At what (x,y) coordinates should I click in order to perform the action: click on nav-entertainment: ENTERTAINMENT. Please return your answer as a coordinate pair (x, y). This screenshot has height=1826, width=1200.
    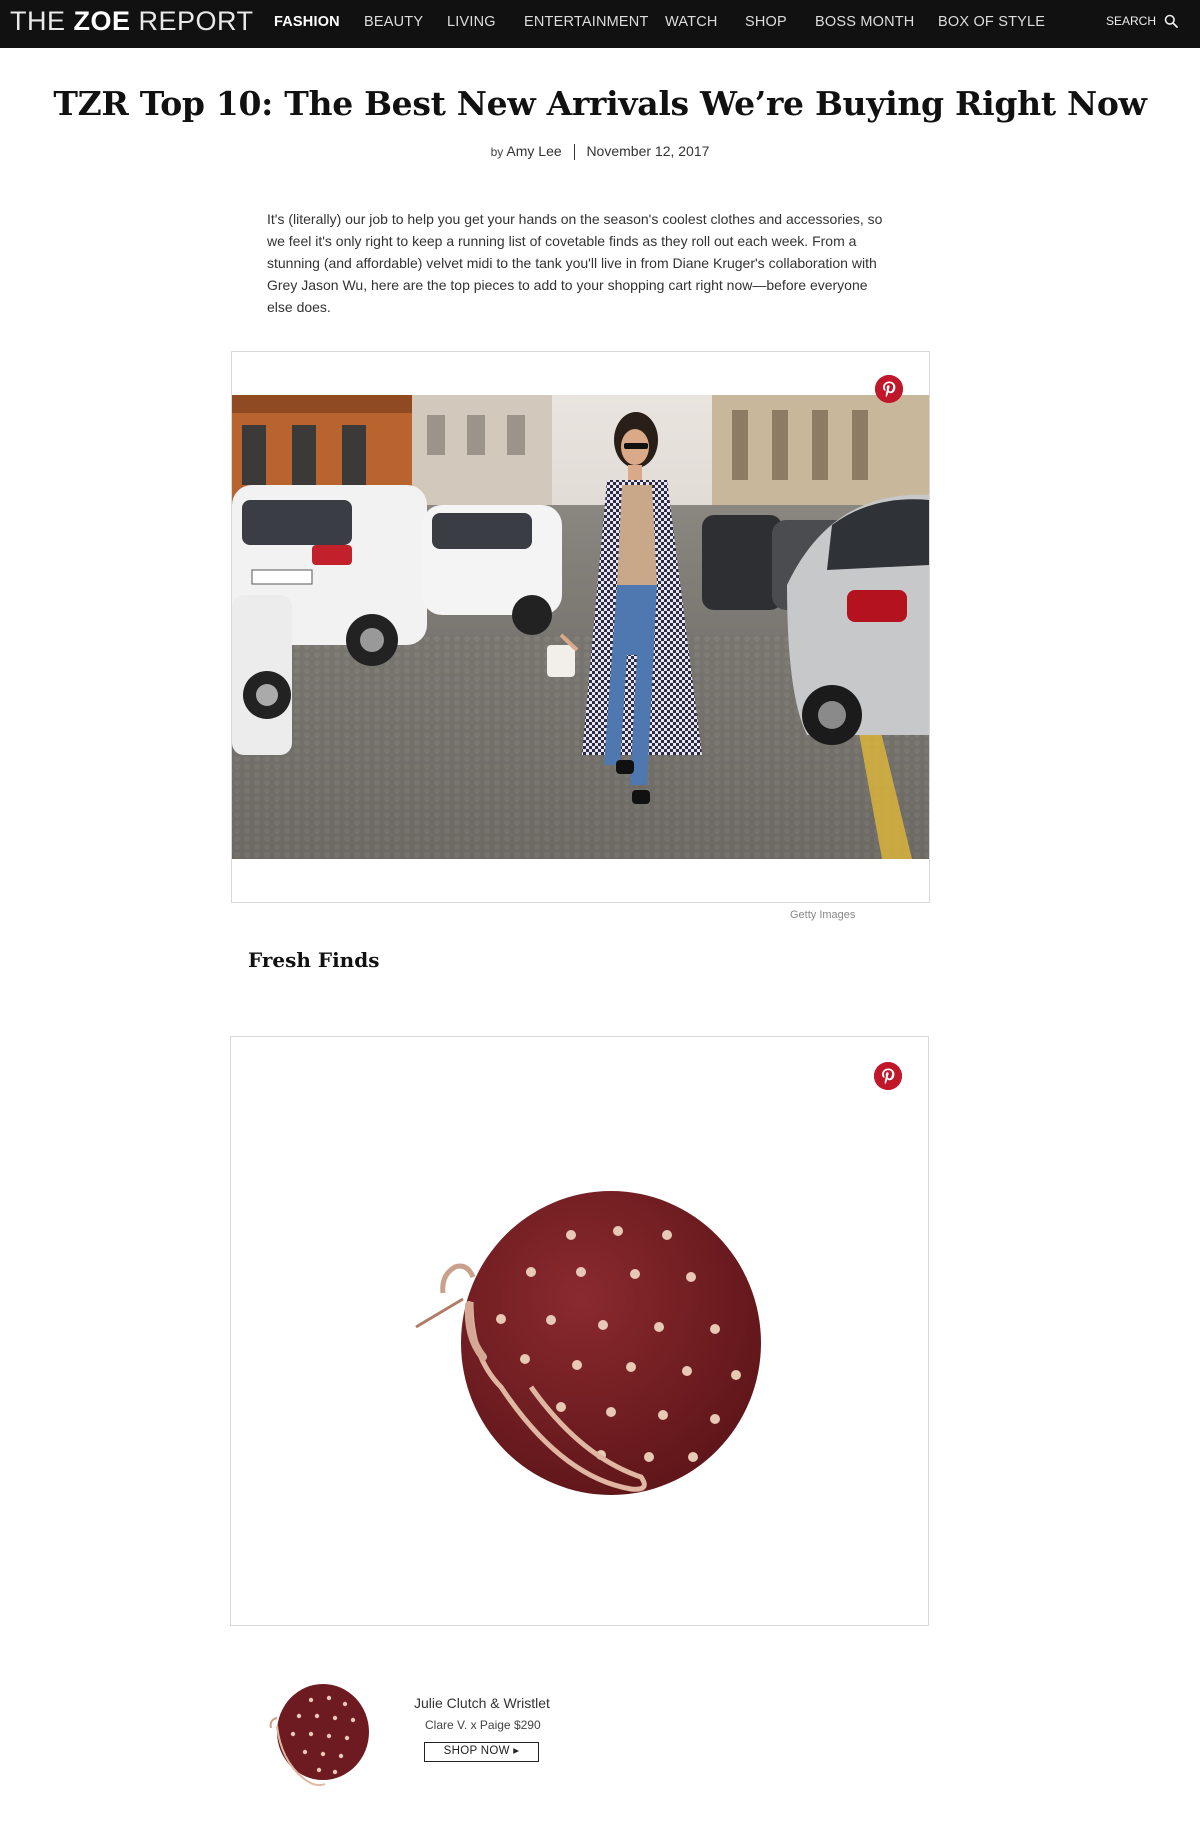
    Looking at the image, I should click on (586, 22).